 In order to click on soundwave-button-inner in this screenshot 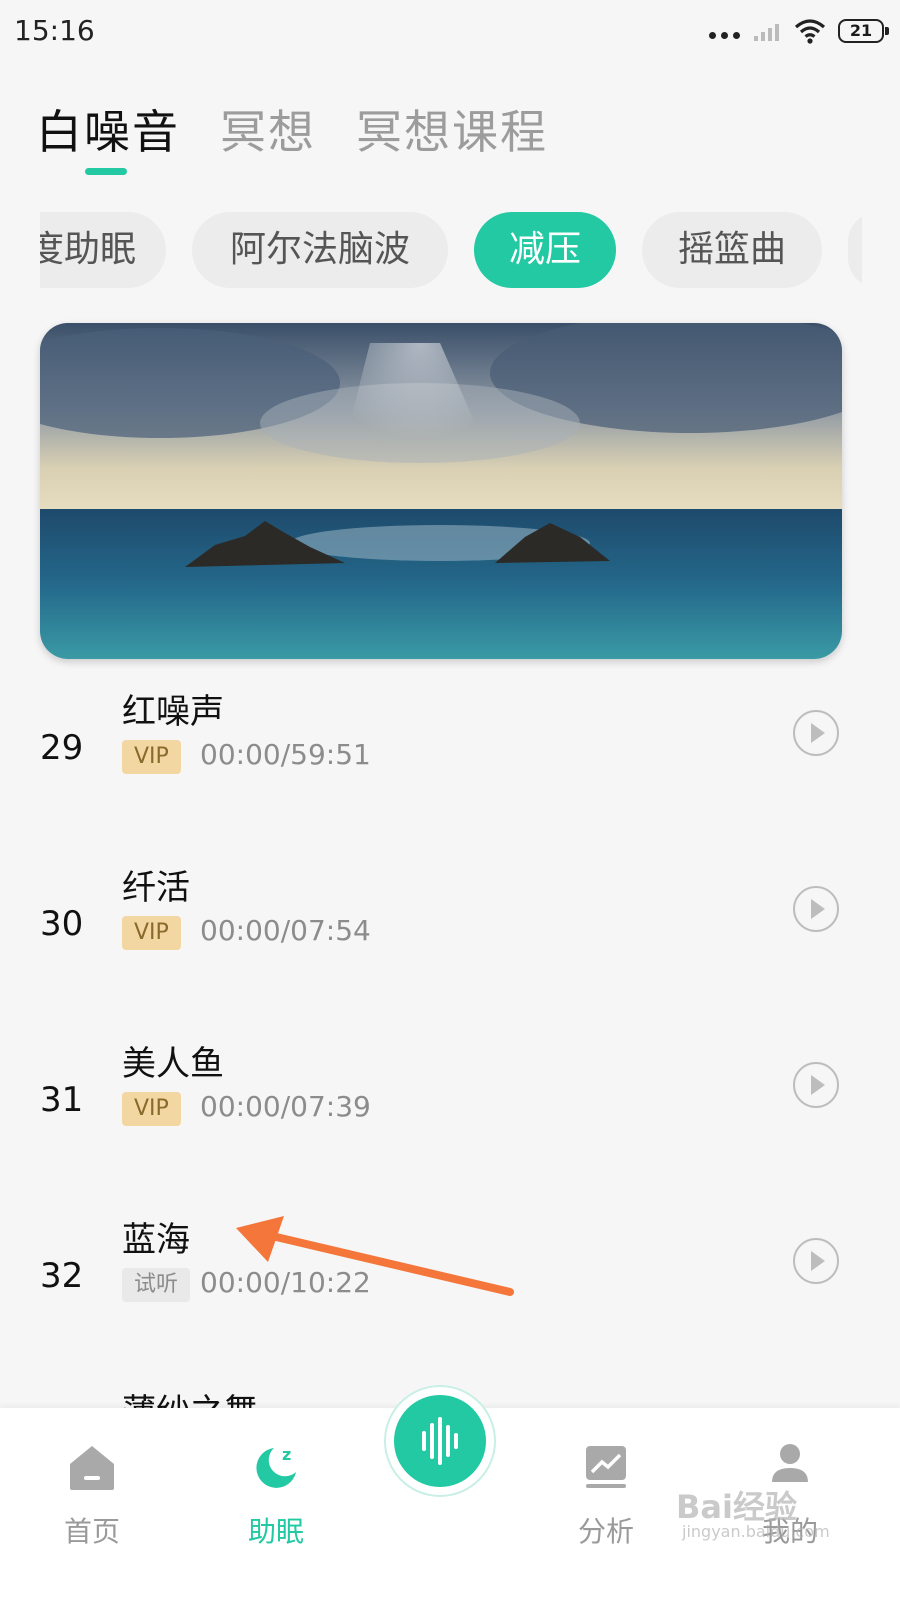, I will do `click(440, 1441)`.